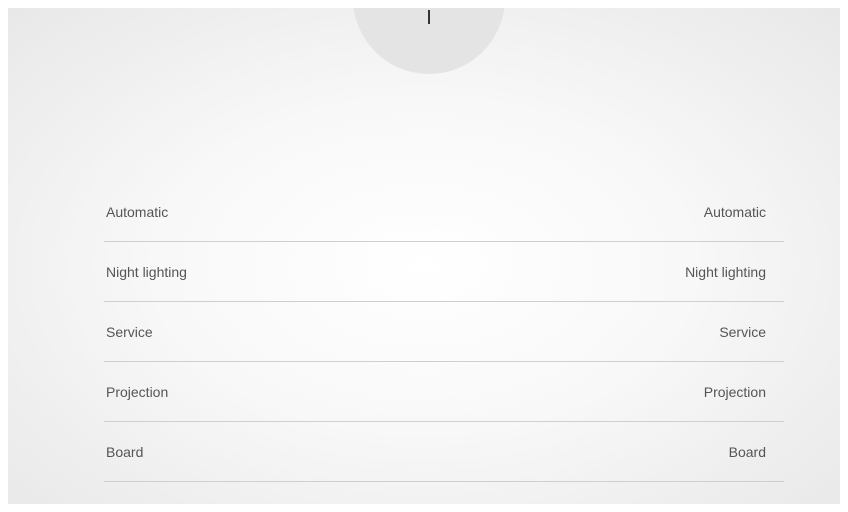  What do you see at coordinates (146, 272) in the screenshot?
I see `mode-label: Night lighting` at bounding box center [146, 272].